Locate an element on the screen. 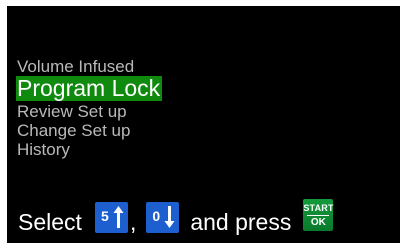 The height and width of the screenshot is (250, 408). arrow-up-icon is located at coordinates (118, 217).